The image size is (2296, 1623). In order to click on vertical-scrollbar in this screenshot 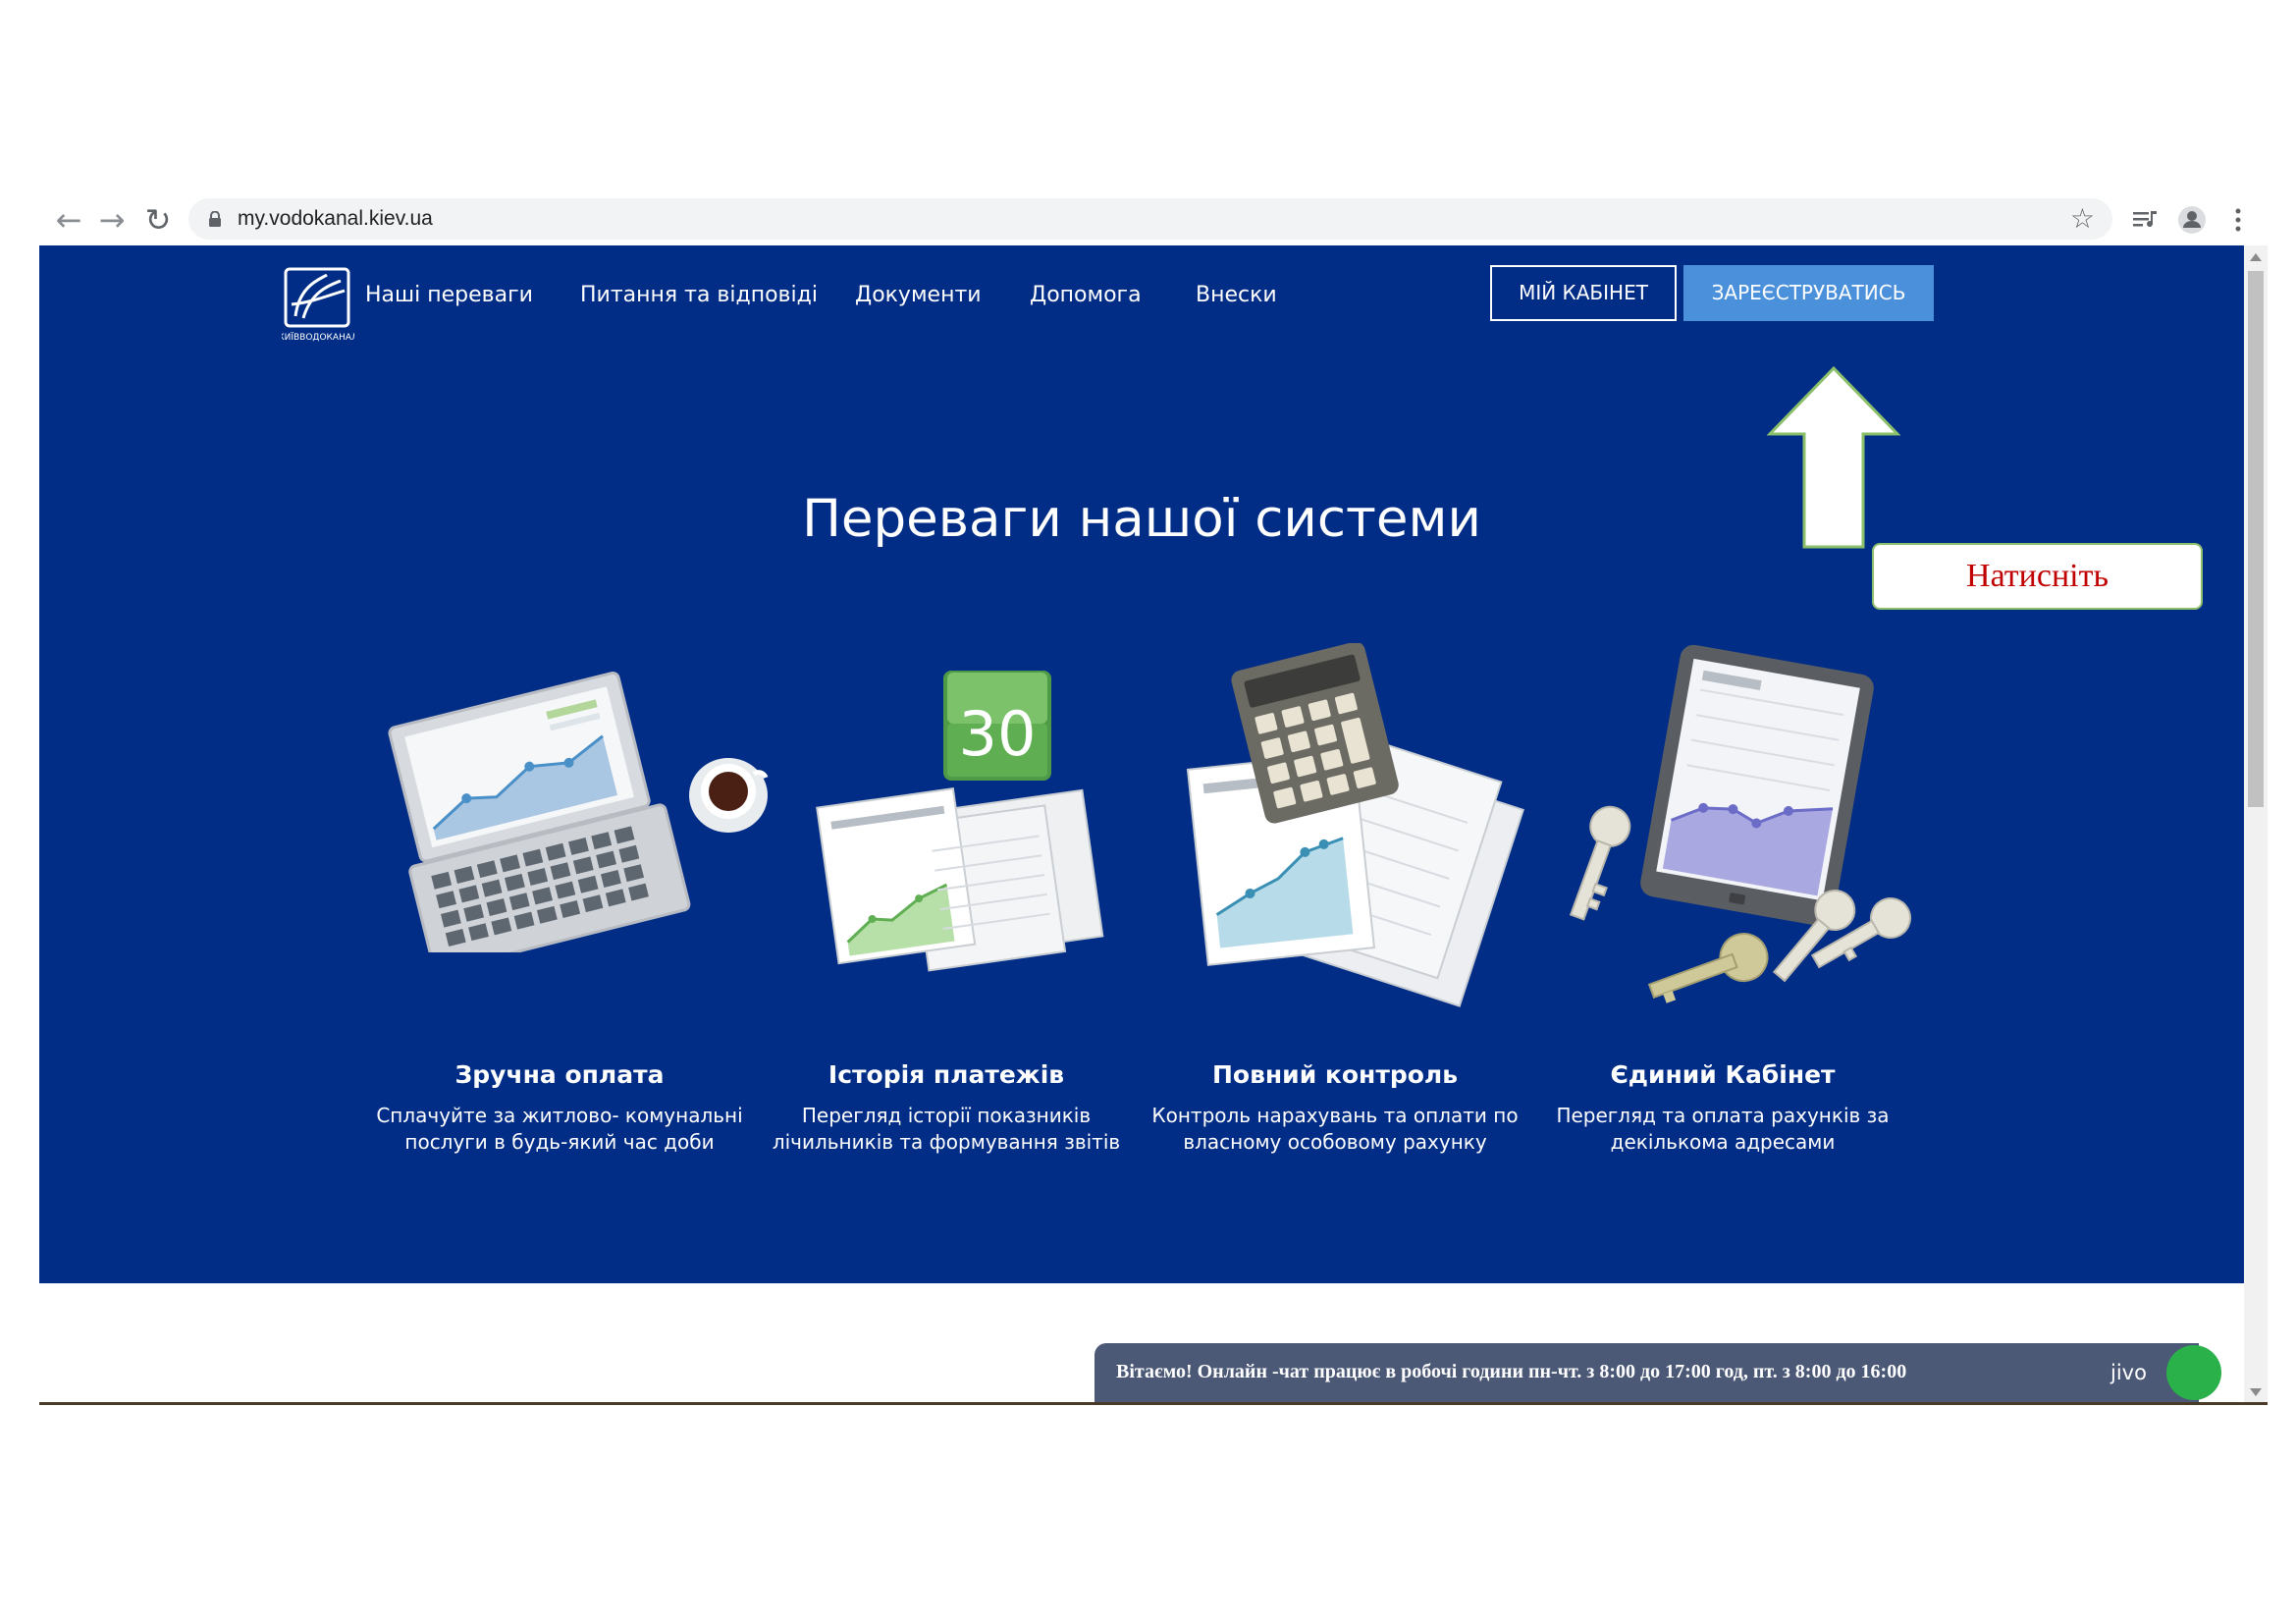, I will do `click(2256, 824)`.